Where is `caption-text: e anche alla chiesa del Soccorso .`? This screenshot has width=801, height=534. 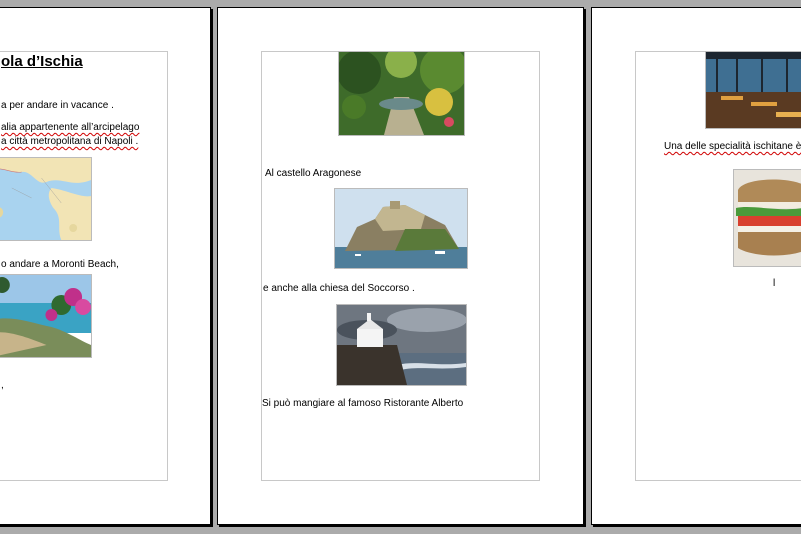 caption-text: e anche alla chiesa del Soccorso . is located at coordinates (339, 288).